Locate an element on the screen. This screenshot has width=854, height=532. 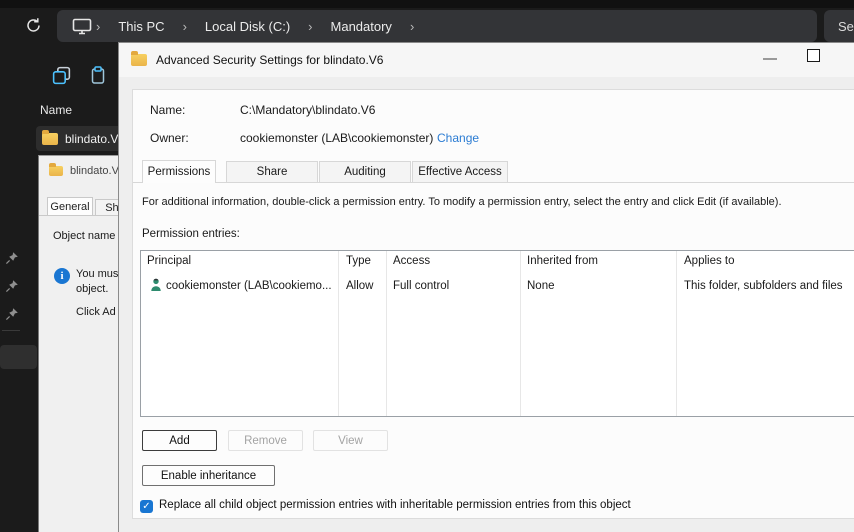
this-pc-icon is located at coordinates (82, 26).